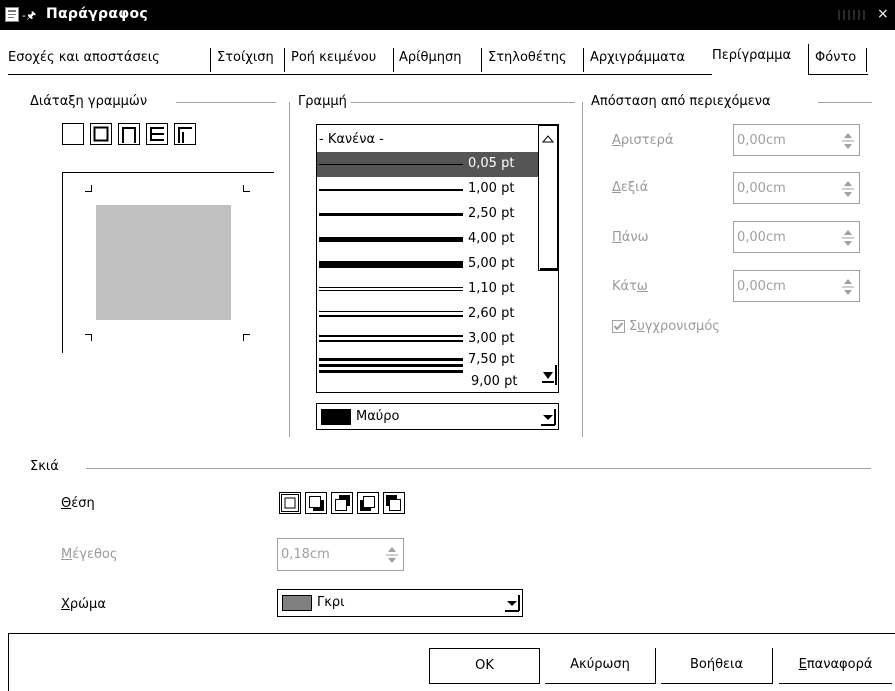  I want to click on spacing-top-field: 0,00cm, so click(796, 237).